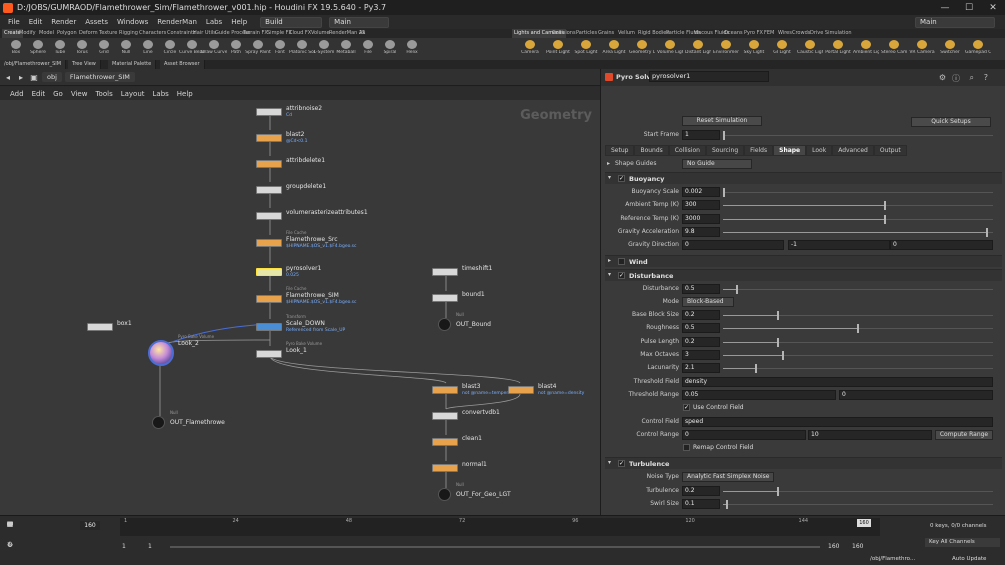  Describe the element at coordinates (214, 22) in the screenshot. I see `menu-labs: Labs` at that location.